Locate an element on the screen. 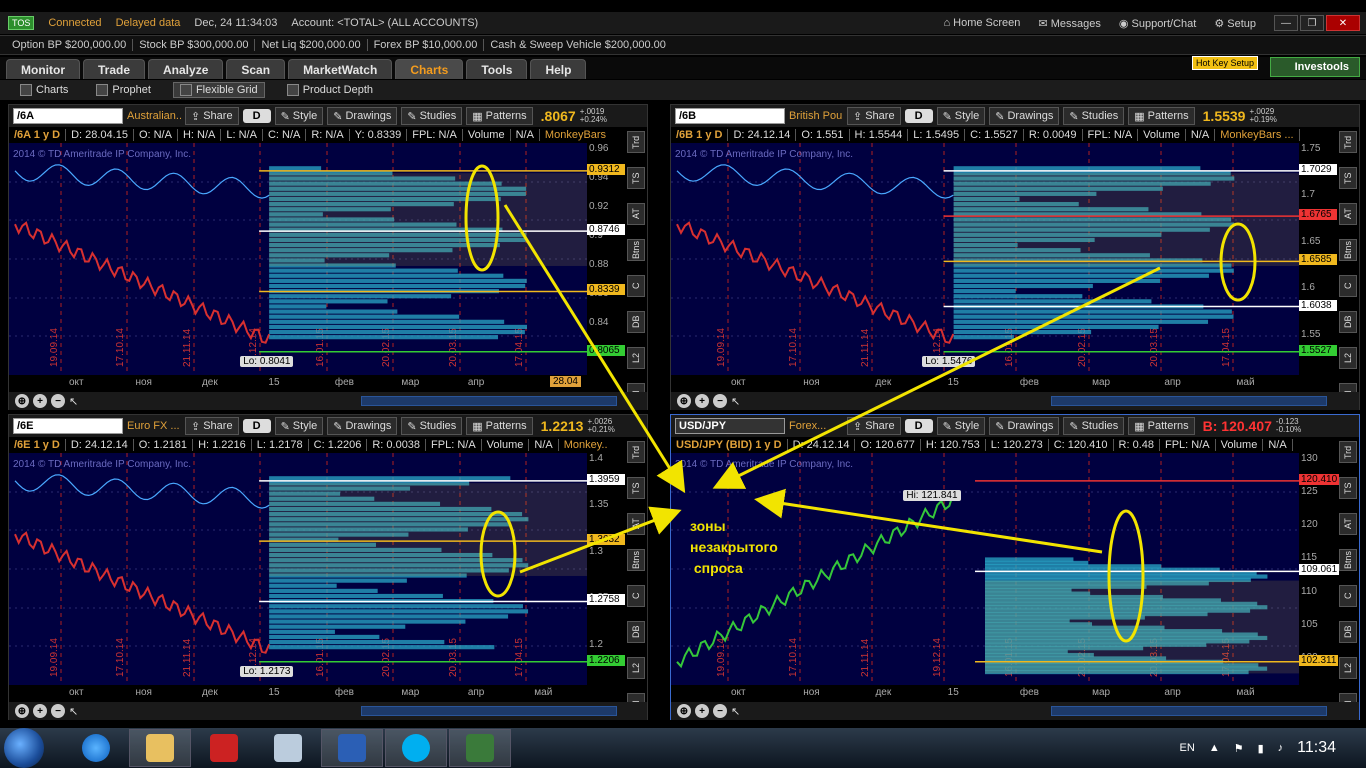 This screenshot has width=1366, height=768. language-indicator: EN is located at coordinates (1187, 748).